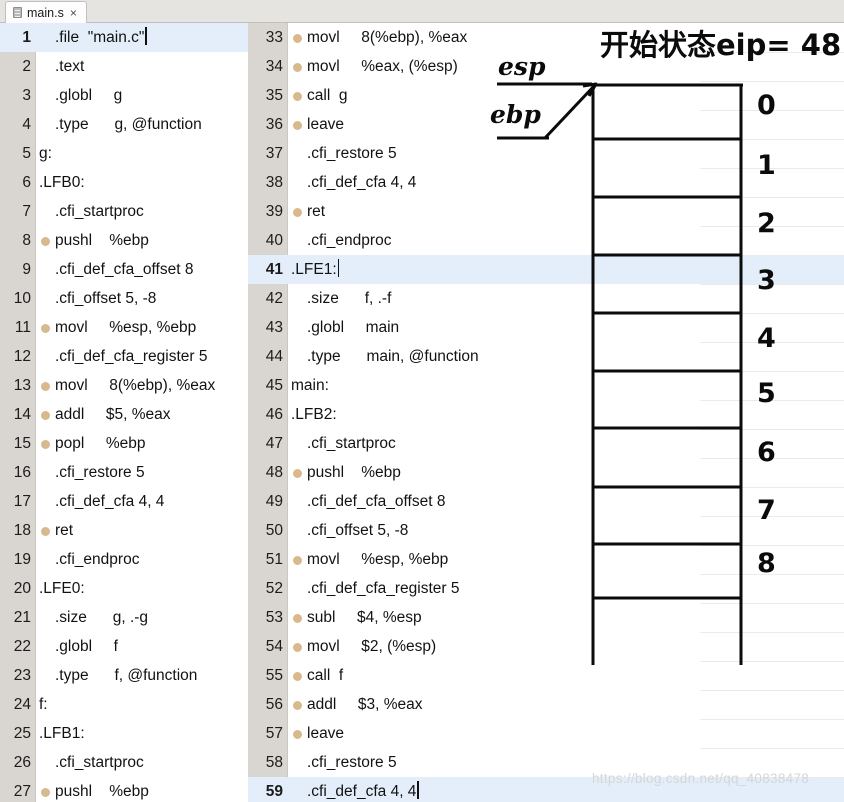 This screenshot has height=802, width=844. I want to click on tab-label: main.s, so click(45, 12).